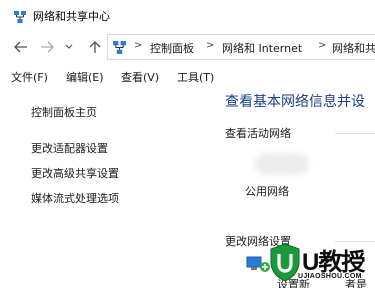 This screenshot has height=288, width=375. What do you see at coordinates (262, 48) in the screenshot?
I see `breadcrumb-network-internet: 网络和 Internet` at bounding box center [262, 48].